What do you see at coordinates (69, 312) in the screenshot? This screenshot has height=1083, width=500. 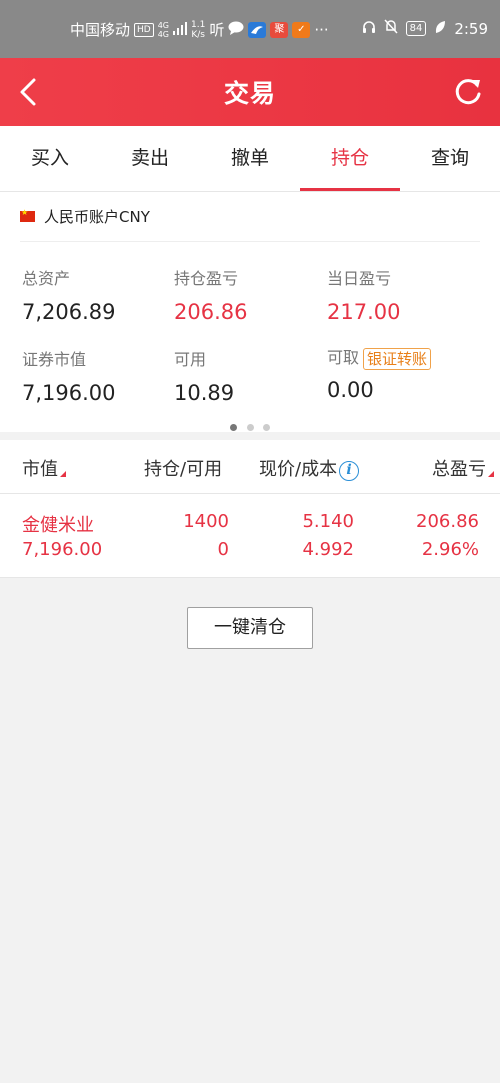 I see `stat-value: 7,206.89` at bounding box center [69, 312].